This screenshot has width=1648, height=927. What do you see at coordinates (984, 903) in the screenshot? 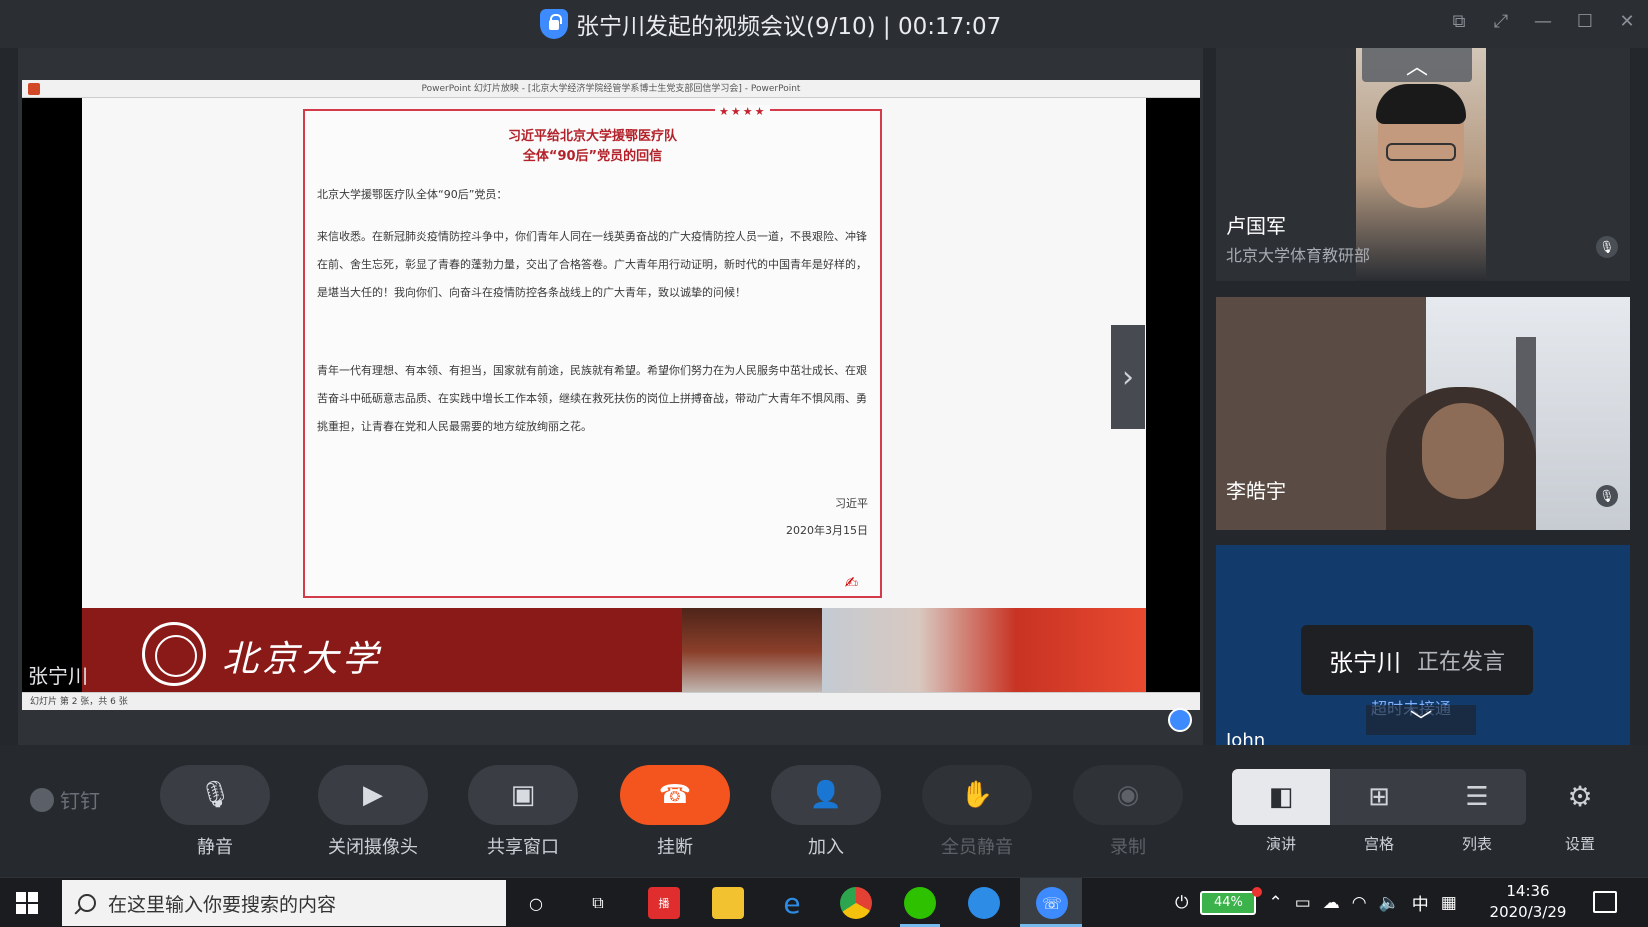
I see `dingtalk-icon` at bounding box center [984, 903].